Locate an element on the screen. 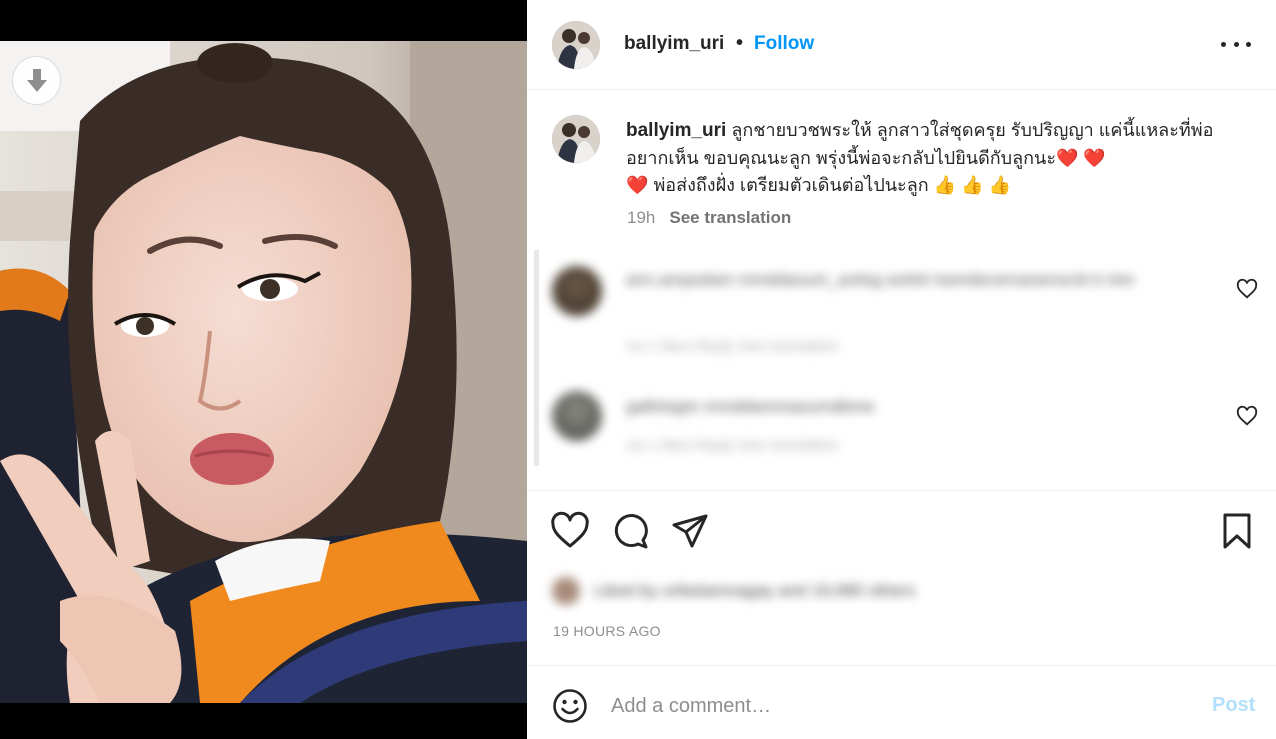 The height and width of the screenshot is (739, 1276). more-horizontal-icon is located at coordinates (1223, 44).